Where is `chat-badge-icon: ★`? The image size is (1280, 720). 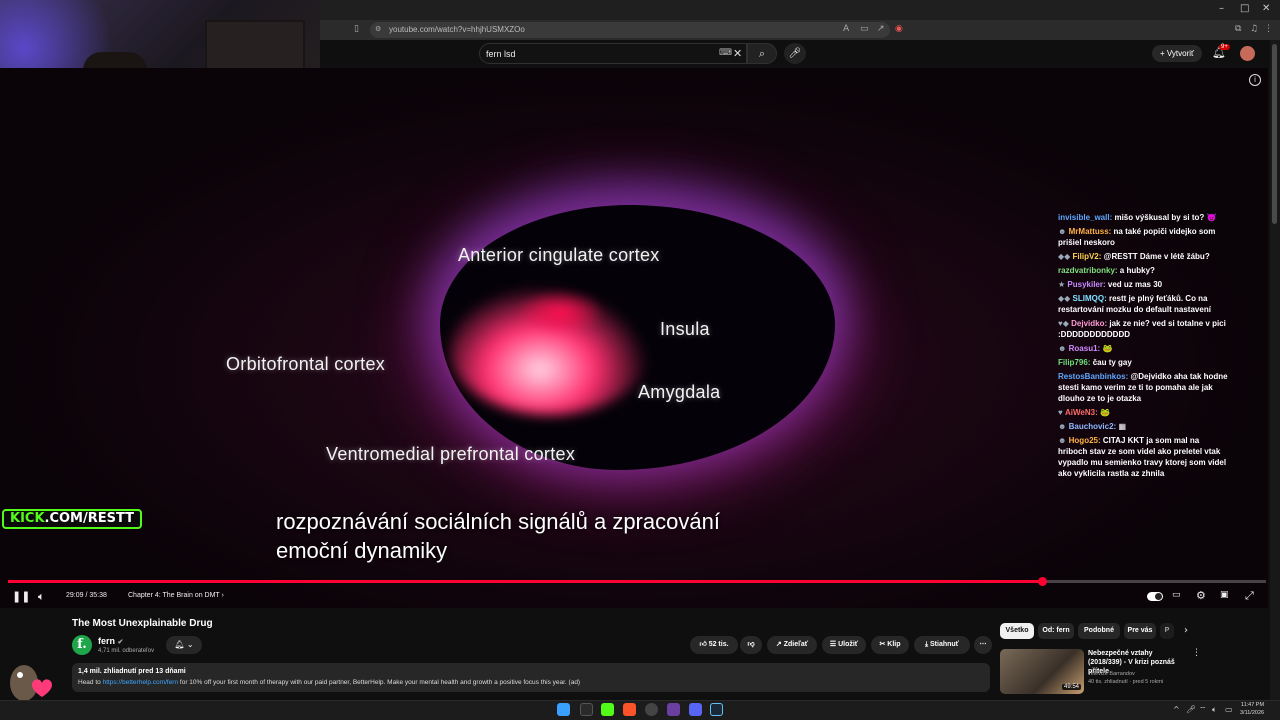 chat-badge-icon: ★ is located at coordinates (1063, 284).